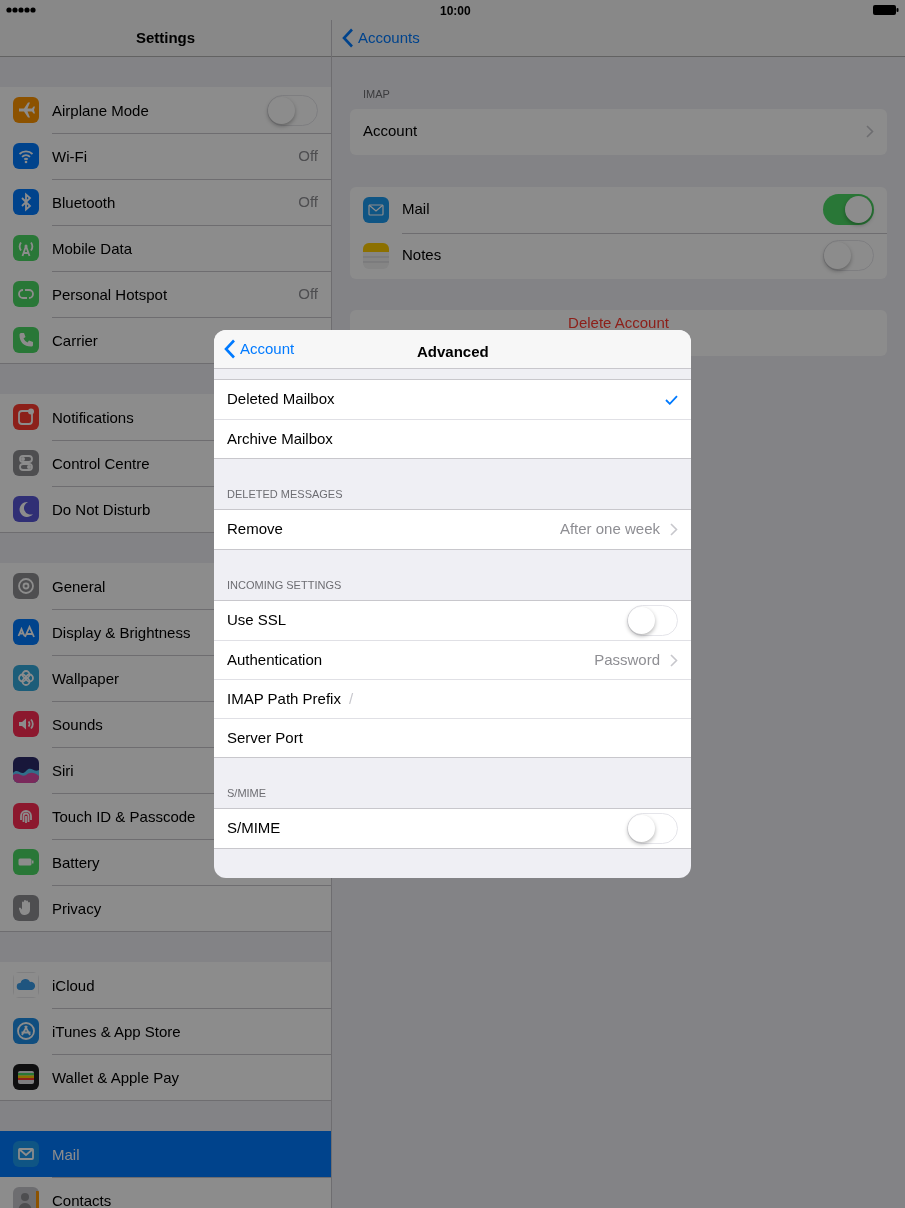  What do you see at coordinates (416, 209) in the screenshot?
I see `app-label: Mail` at bounding box center [416, 209].